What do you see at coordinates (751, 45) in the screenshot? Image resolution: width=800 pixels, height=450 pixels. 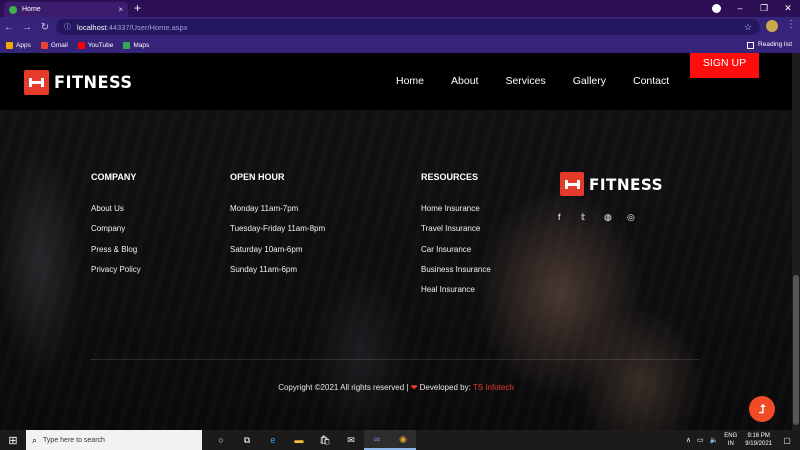 I see `reading-list-icon` at bounding box center [751, 45].